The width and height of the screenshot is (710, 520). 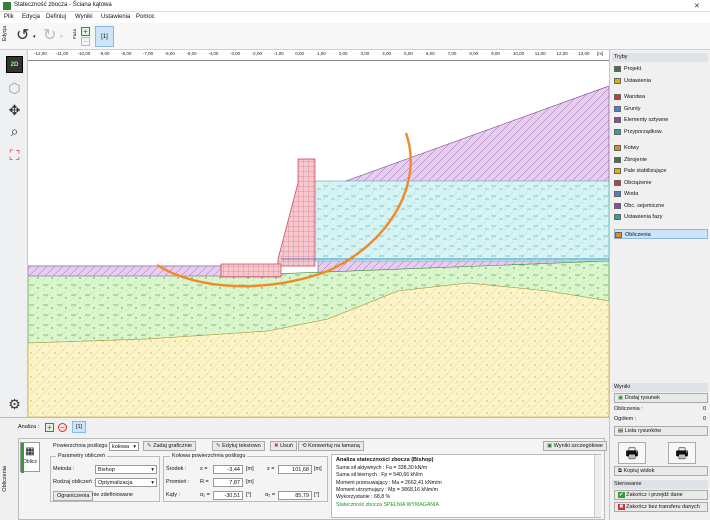 I want to click on mode-item-elementy-sztywne: Elementy sztywne, so click(x=661, y=120).